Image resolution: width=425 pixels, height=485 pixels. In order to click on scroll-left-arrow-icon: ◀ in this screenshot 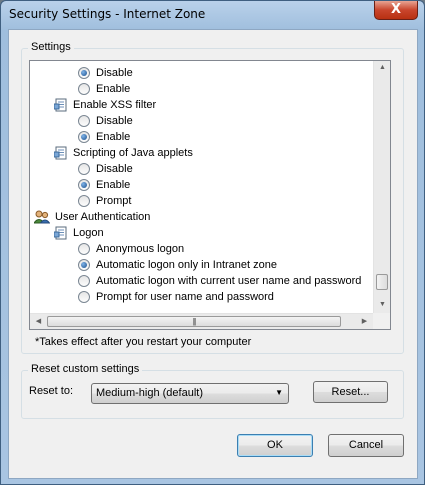, I will do `click(38, 321)`.